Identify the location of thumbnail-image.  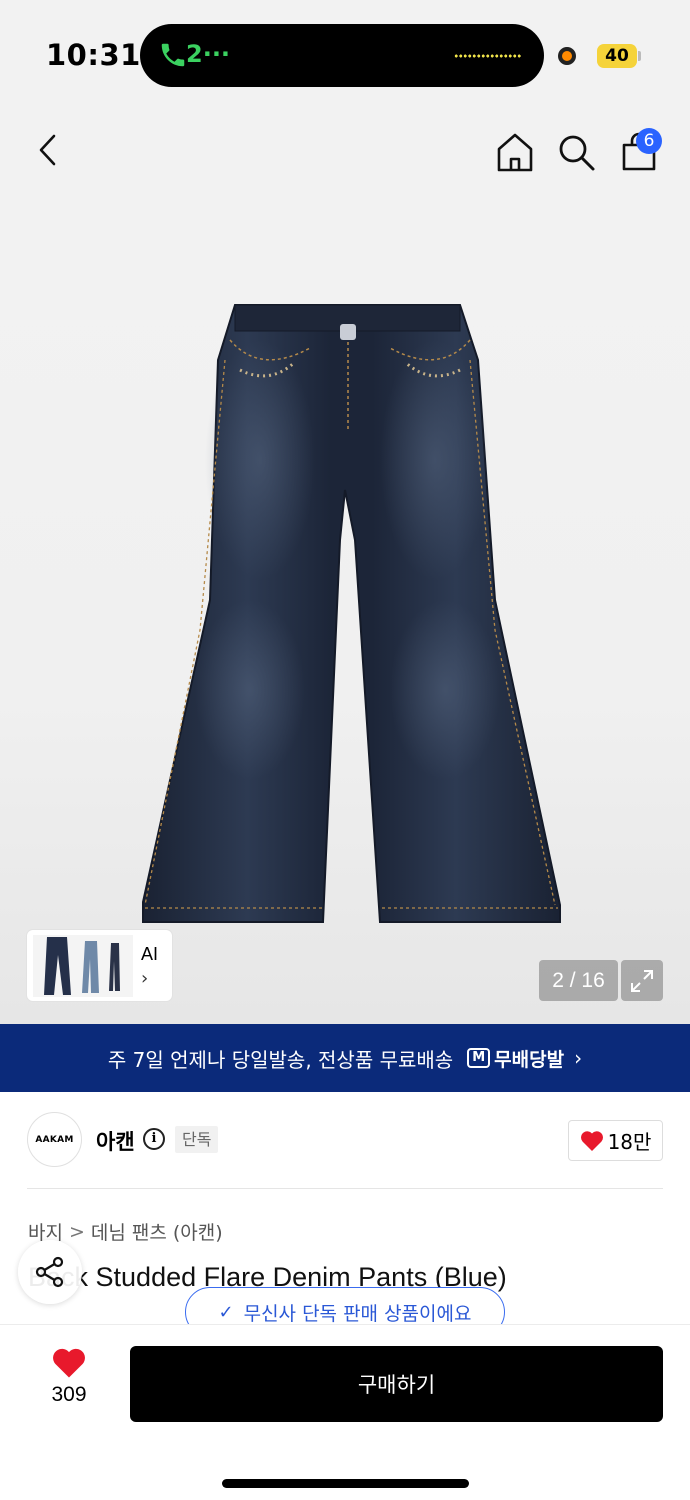
(83, 966).